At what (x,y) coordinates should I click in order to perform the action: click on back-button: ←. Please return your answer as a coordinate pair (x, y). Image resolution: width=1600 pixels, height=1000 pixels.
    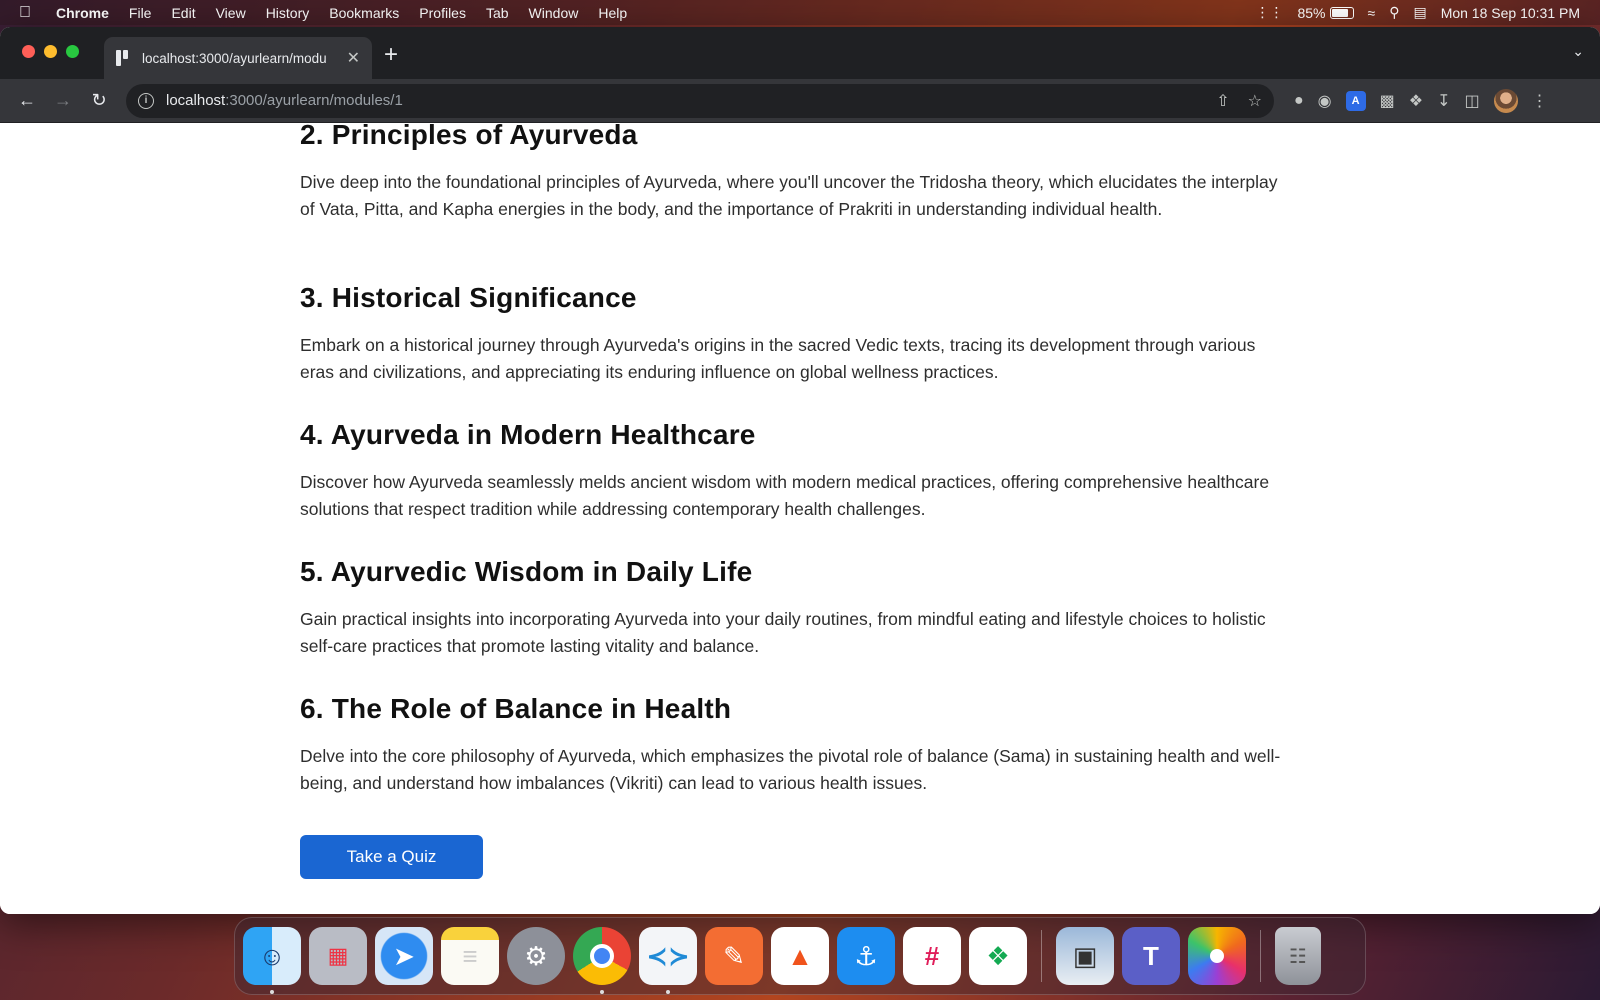
    Looking at the image, I should click on (27, 101).